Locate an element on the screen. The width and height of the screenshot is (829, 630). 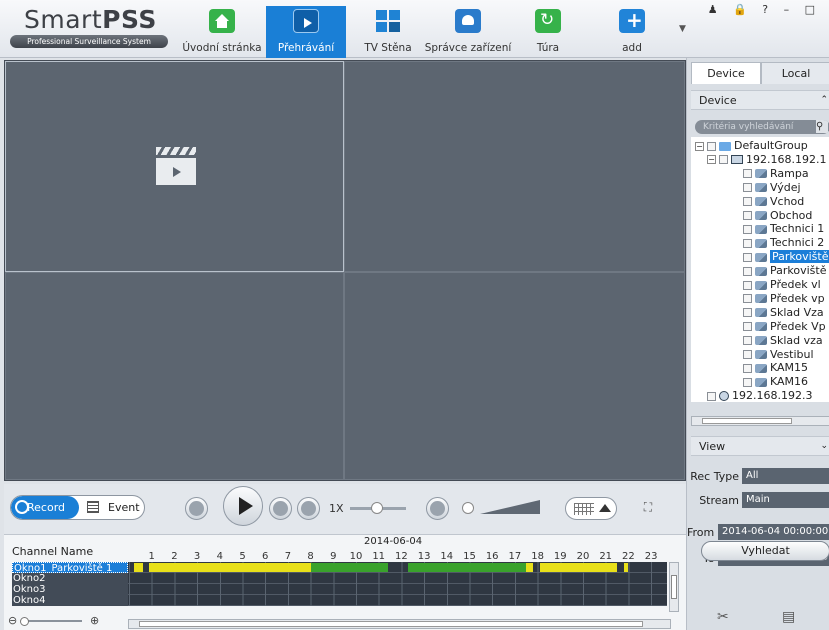
device-search-input: Kritéria vyhledávání ⚲ is located at coordinates (762, 127).